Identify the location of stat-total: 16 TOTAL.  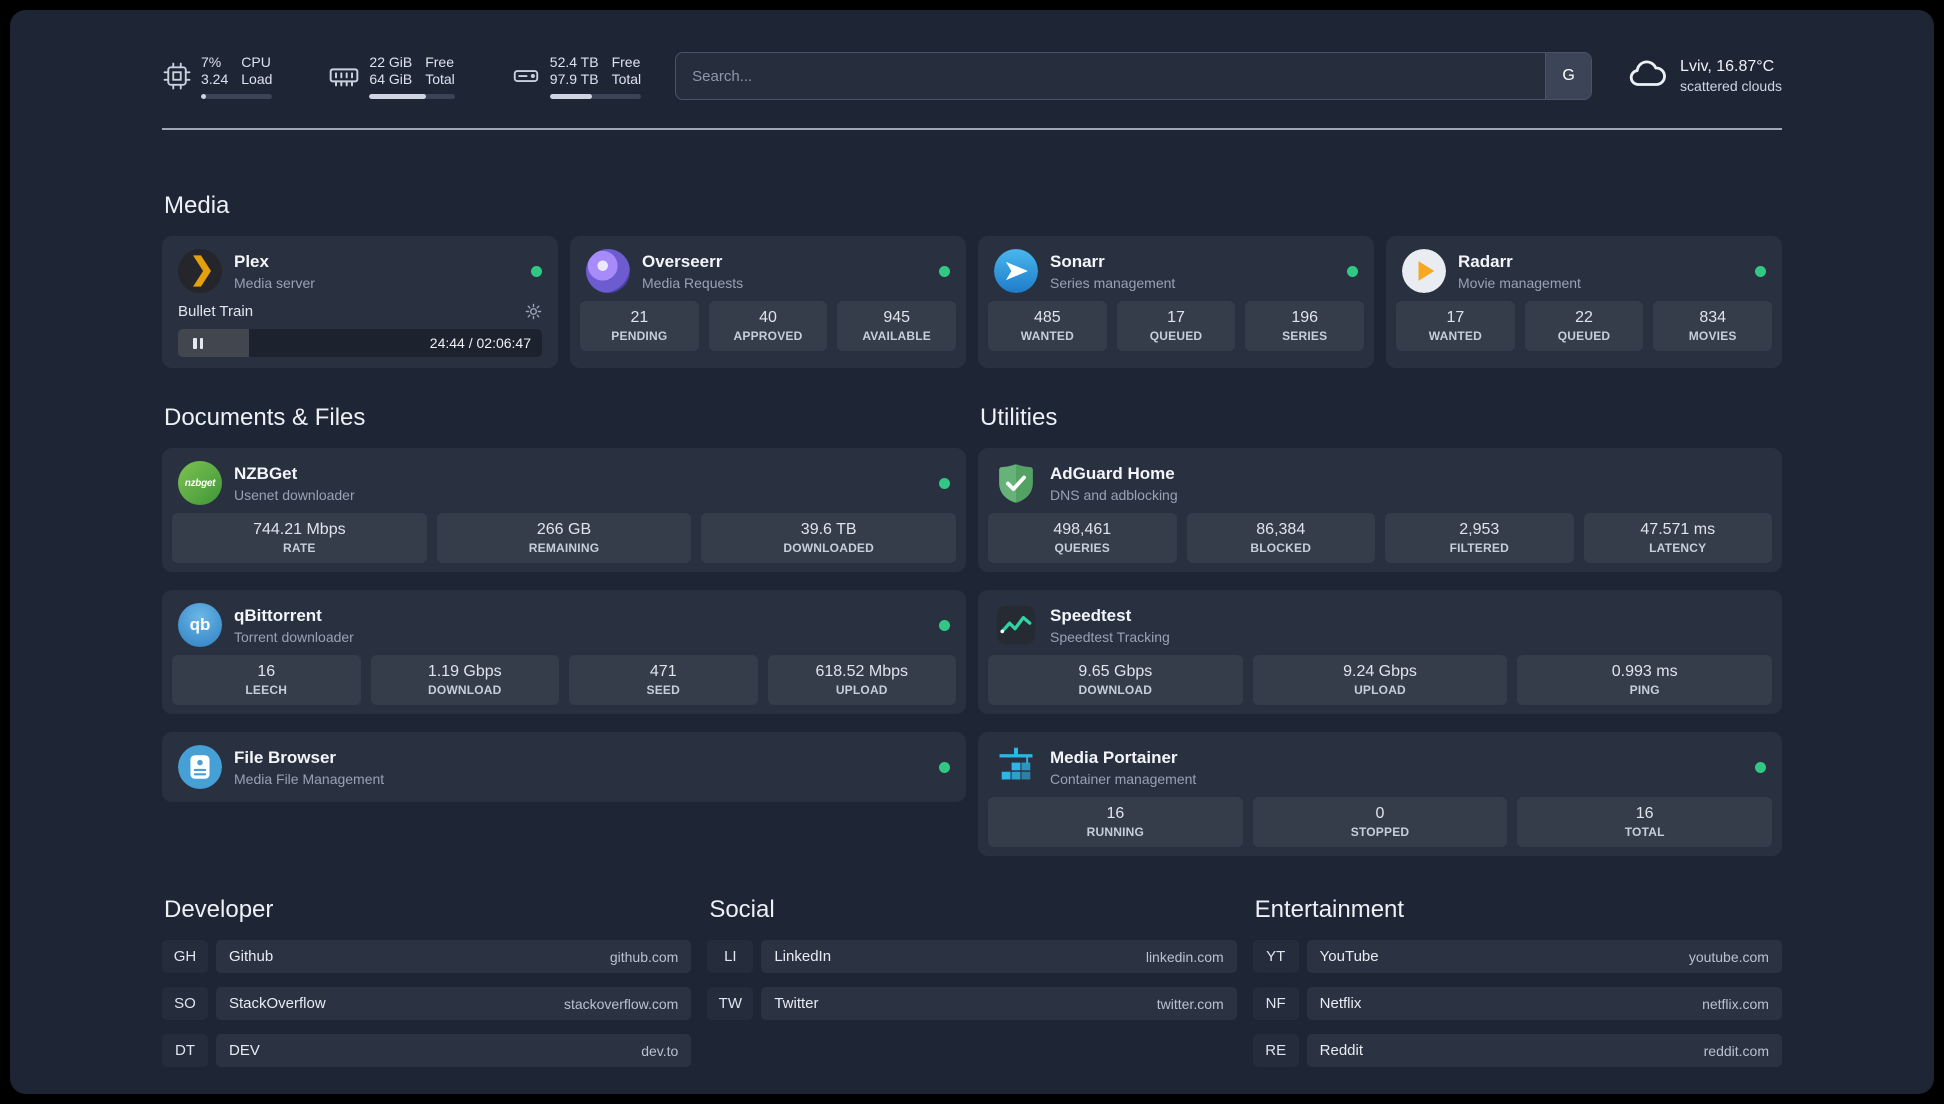
(1645, 822).